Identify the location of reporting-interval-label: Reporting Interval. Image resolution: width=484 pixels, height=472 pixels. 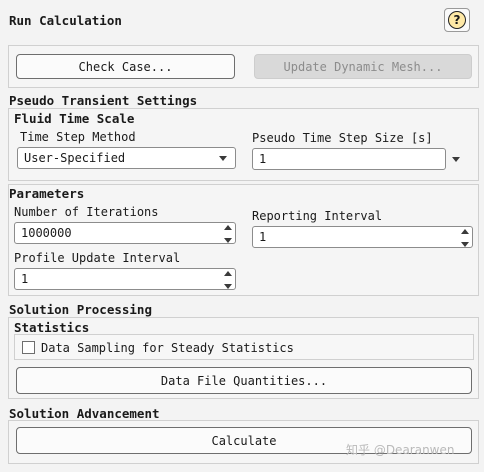
(317, 216).